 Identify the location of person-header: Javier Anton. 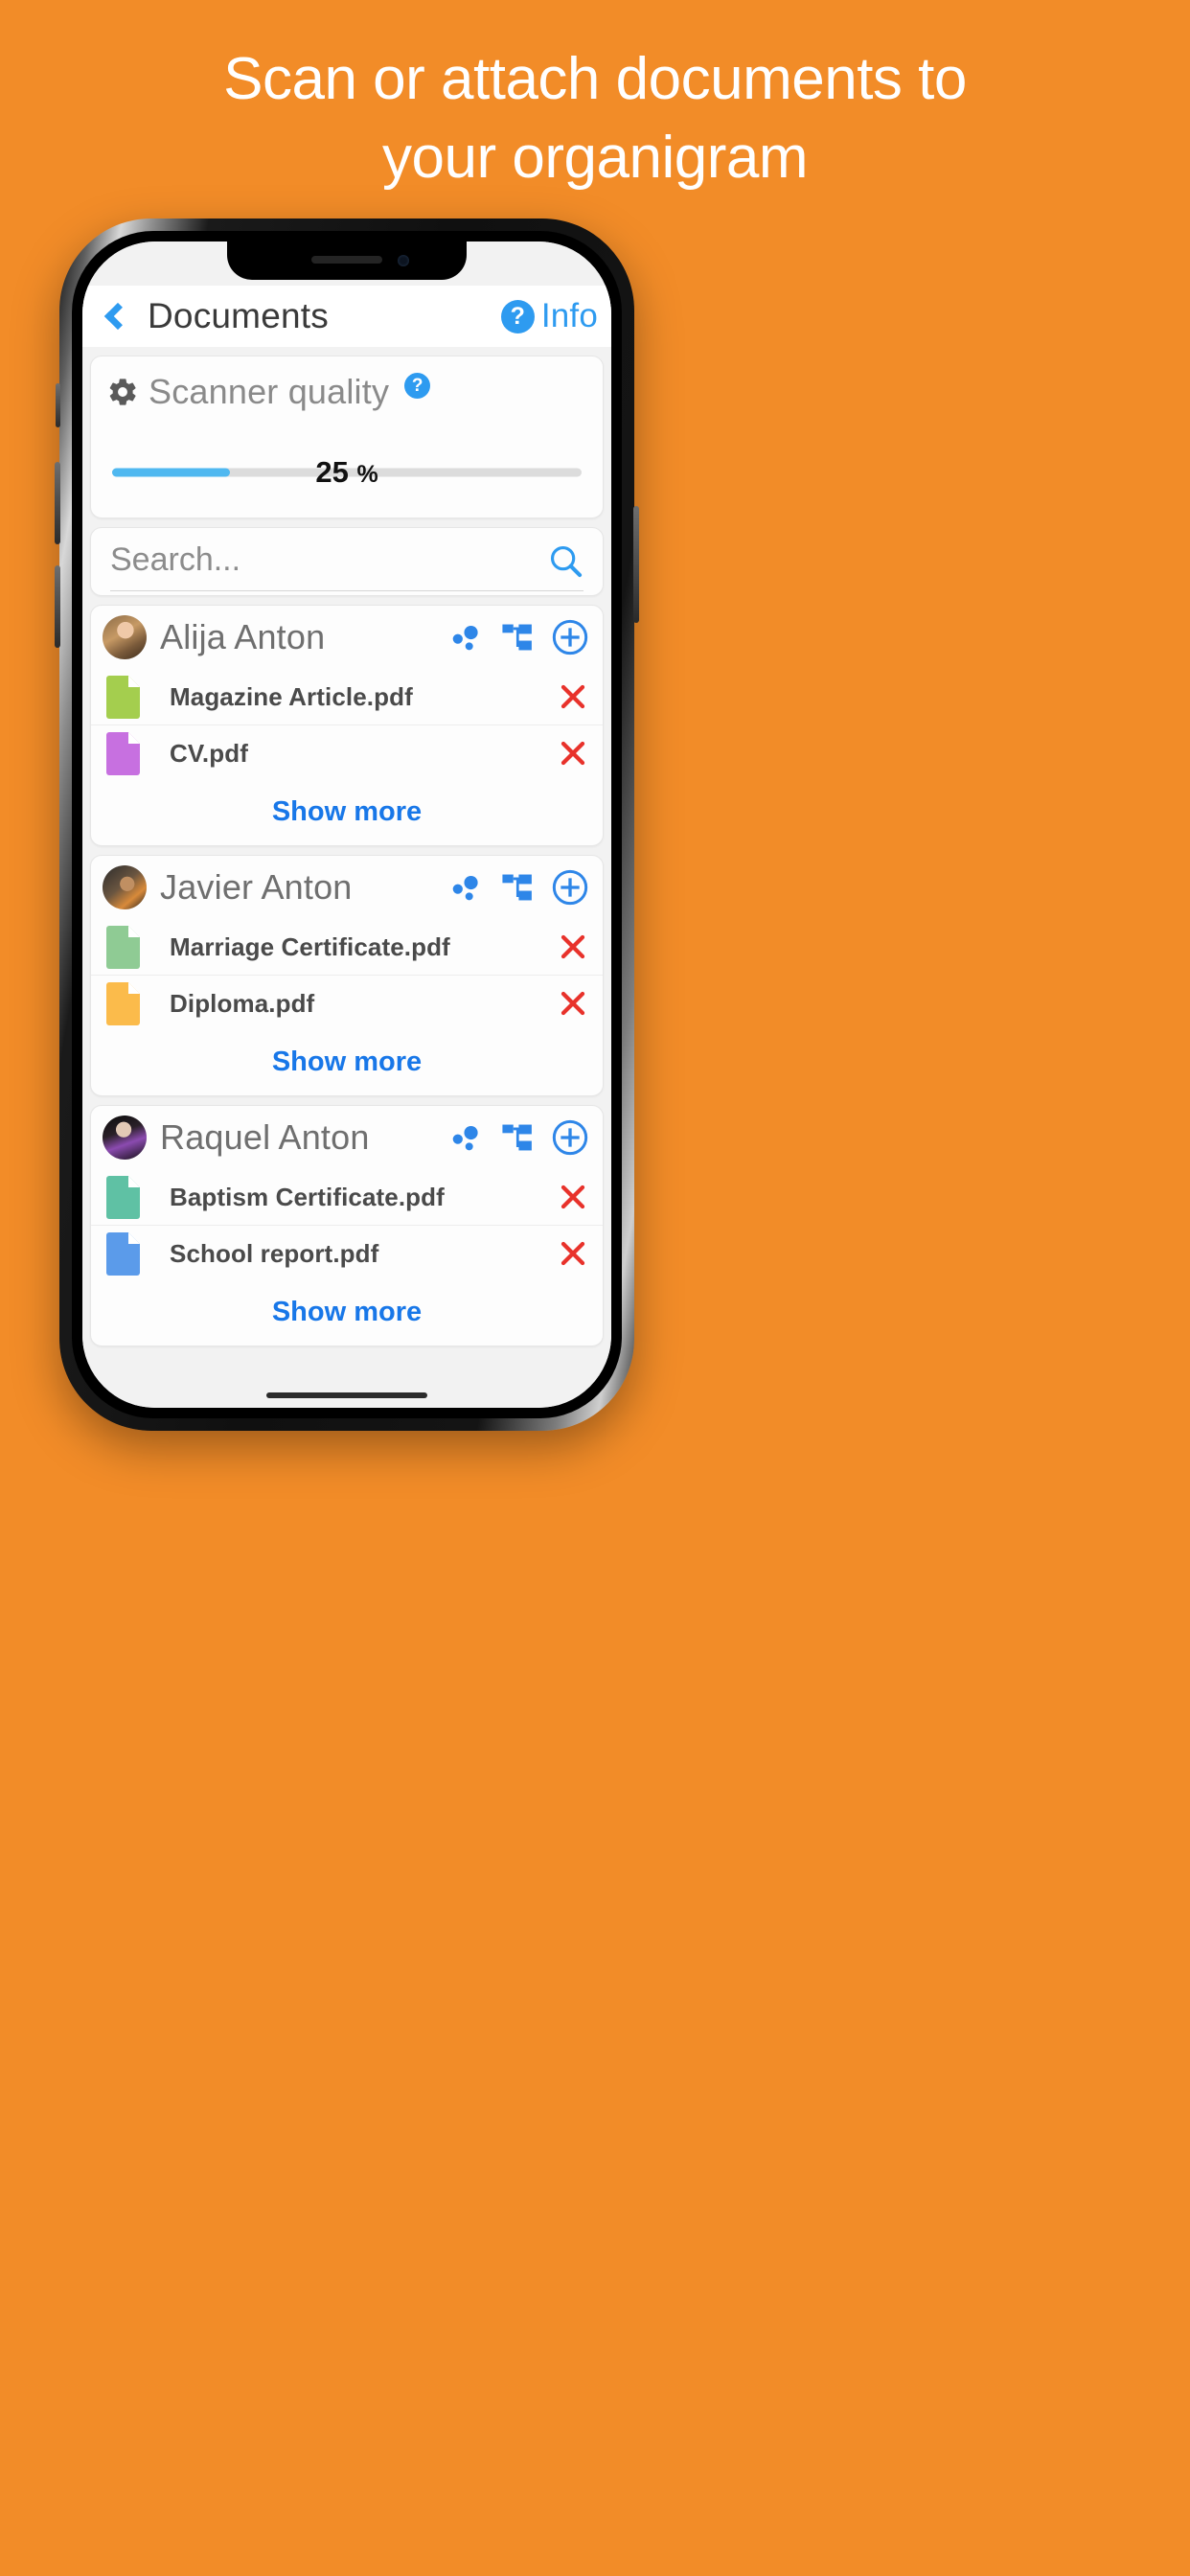
(347, 887).